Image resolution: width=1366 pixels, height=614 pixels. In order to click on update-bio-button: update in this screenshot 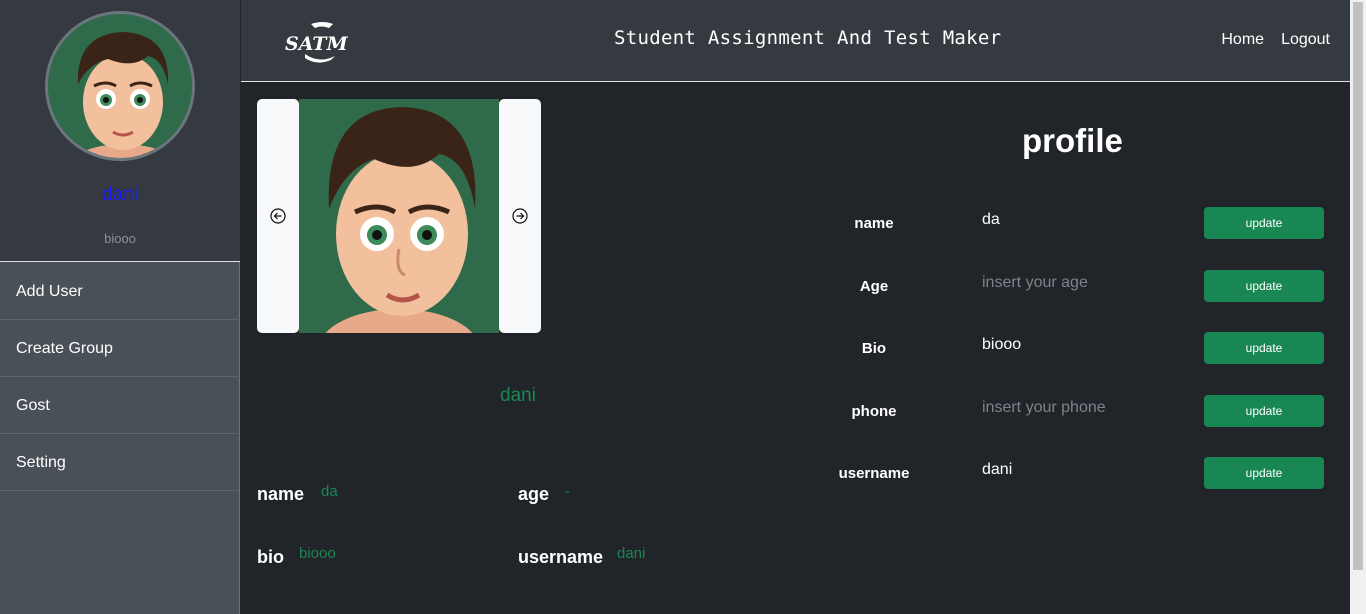, I will do `click(1264, 348)`.